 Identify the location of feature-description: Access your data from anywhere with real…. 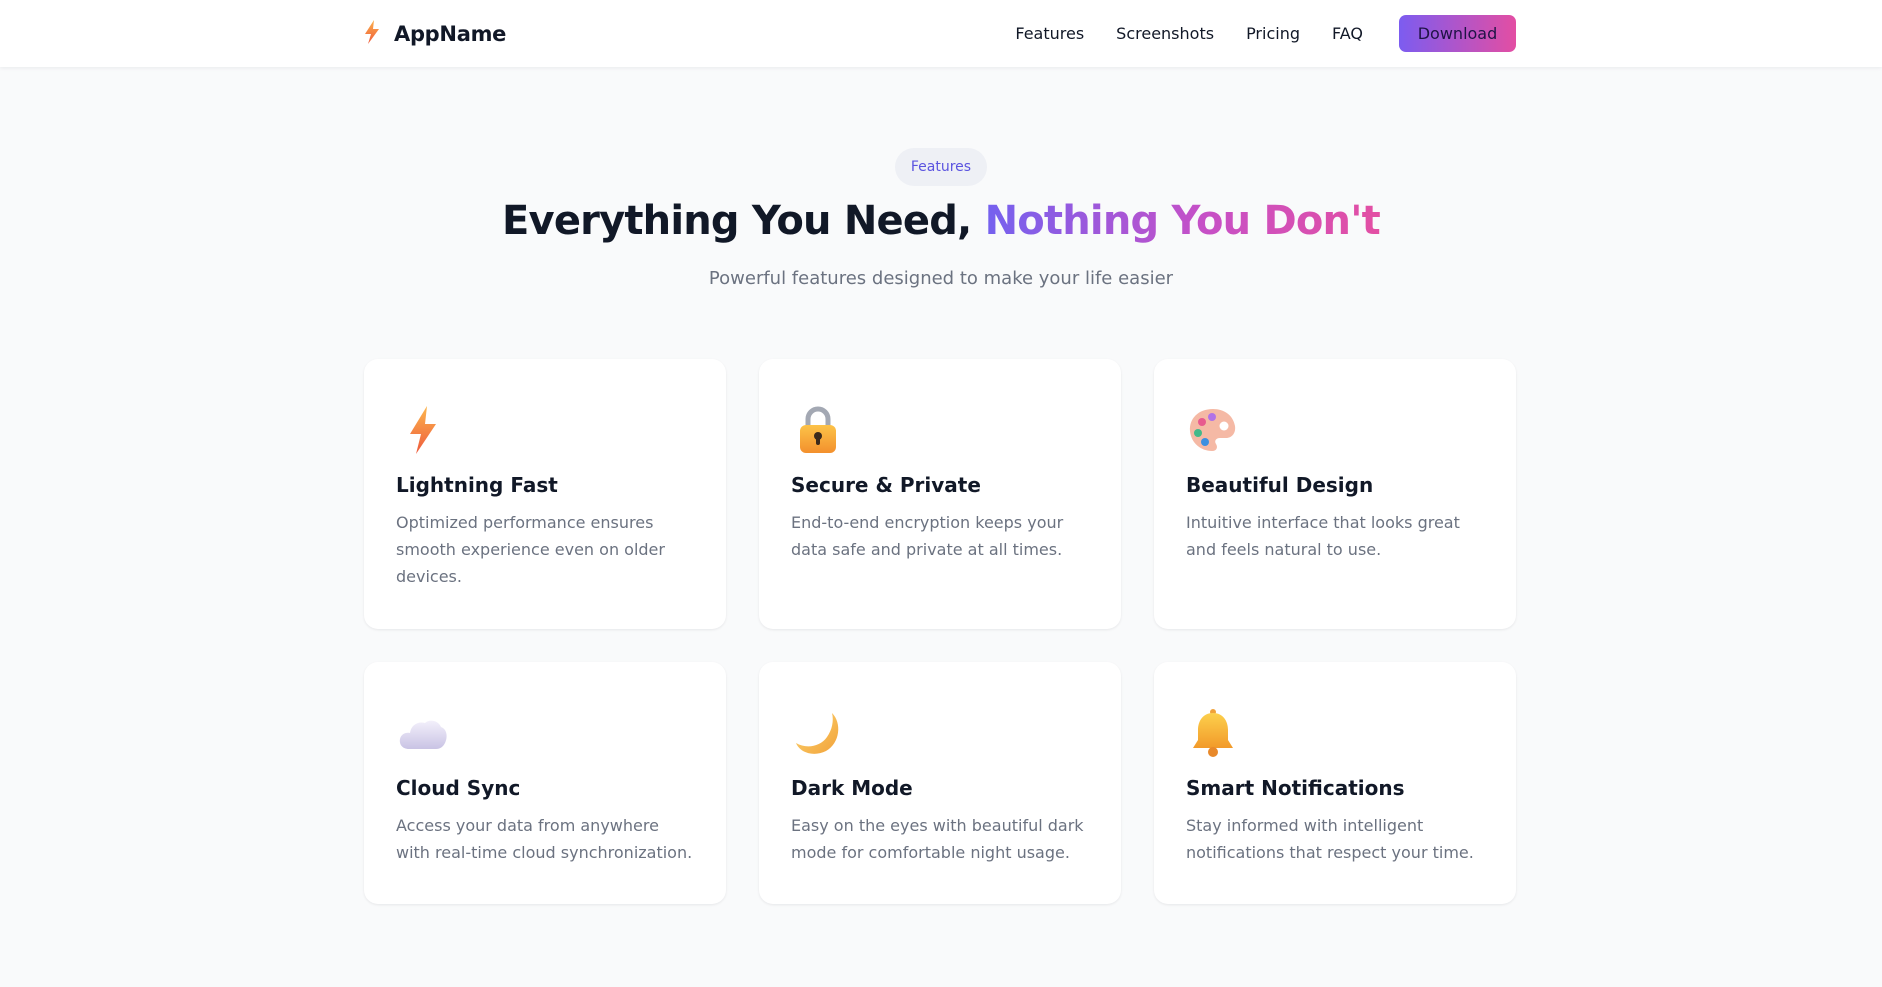
(544, 839).